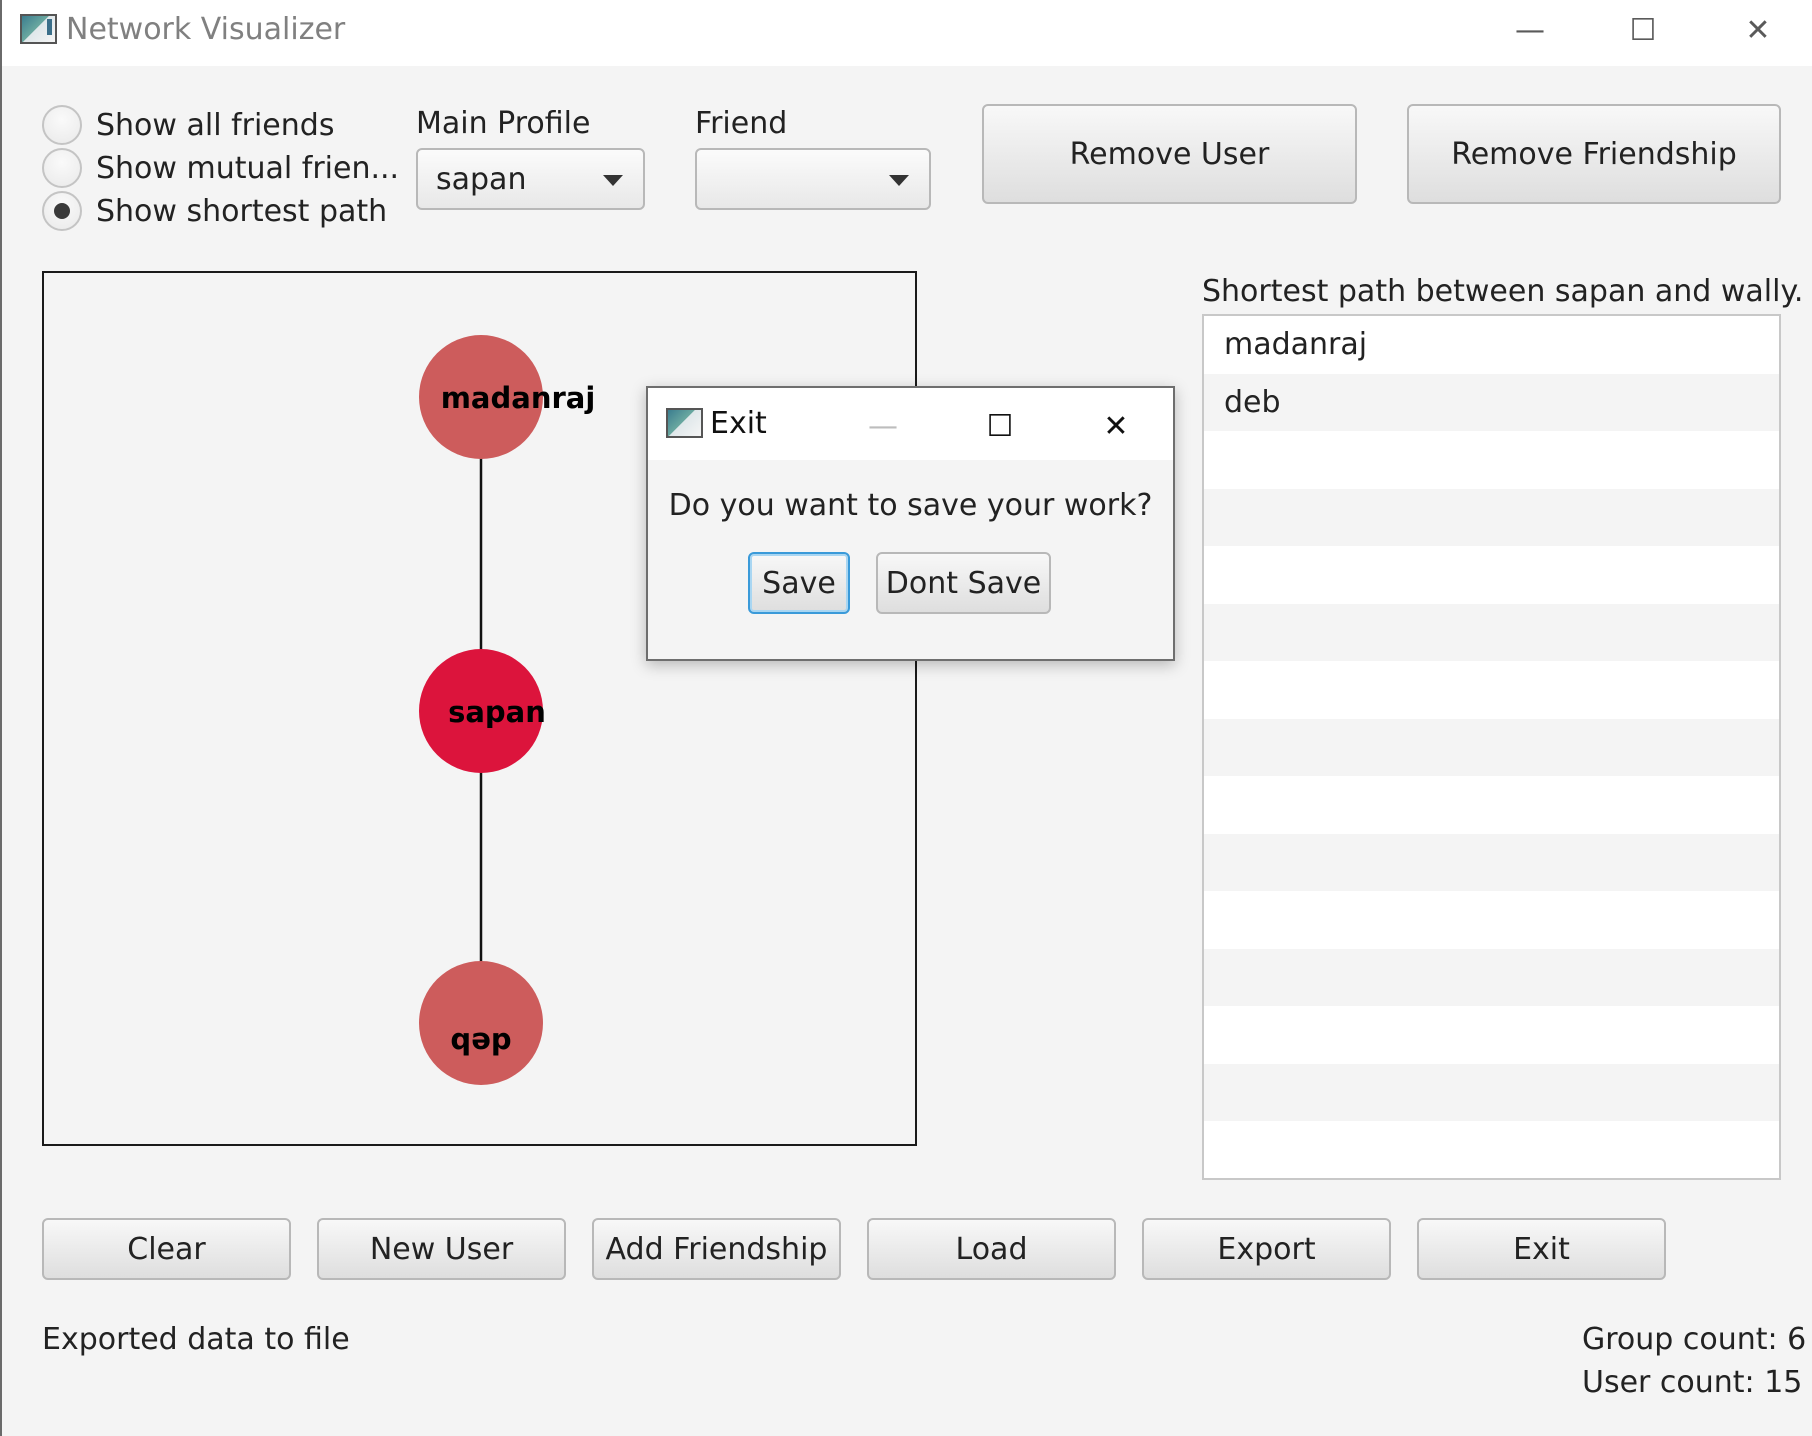  Describe the element at coordinates (166, 1249) in the screenshot. I see `clear-button: Clear` at that location.